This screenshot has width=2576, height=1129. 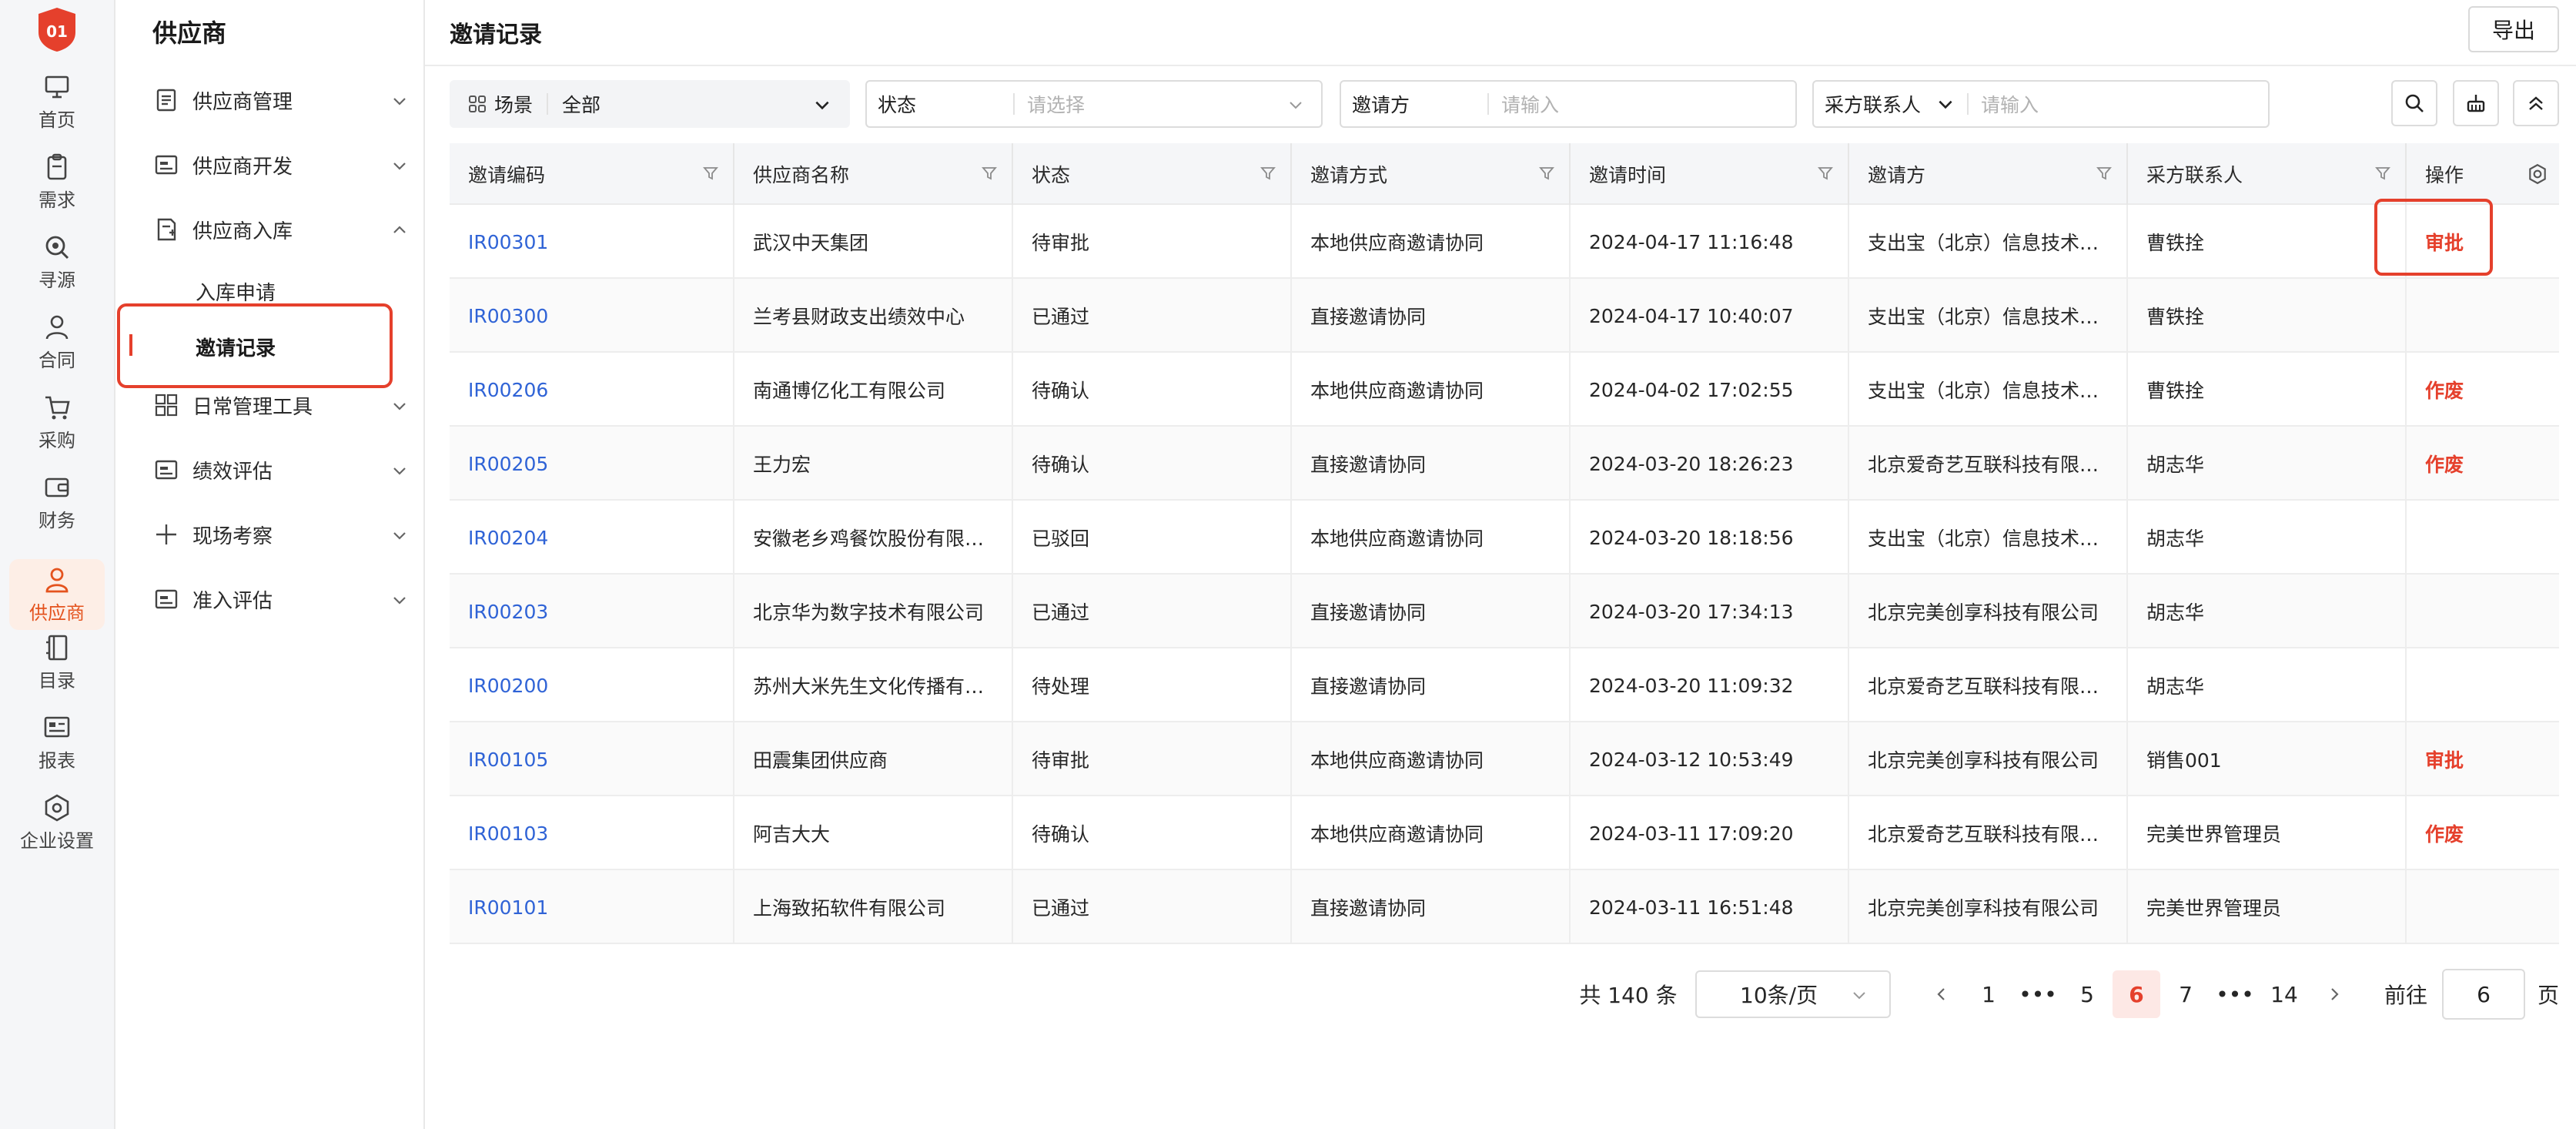 What do you see at coordinates (592, 612) in the screenshot?
I see `cell-code: IR00203` at bounding box center [592, 612].